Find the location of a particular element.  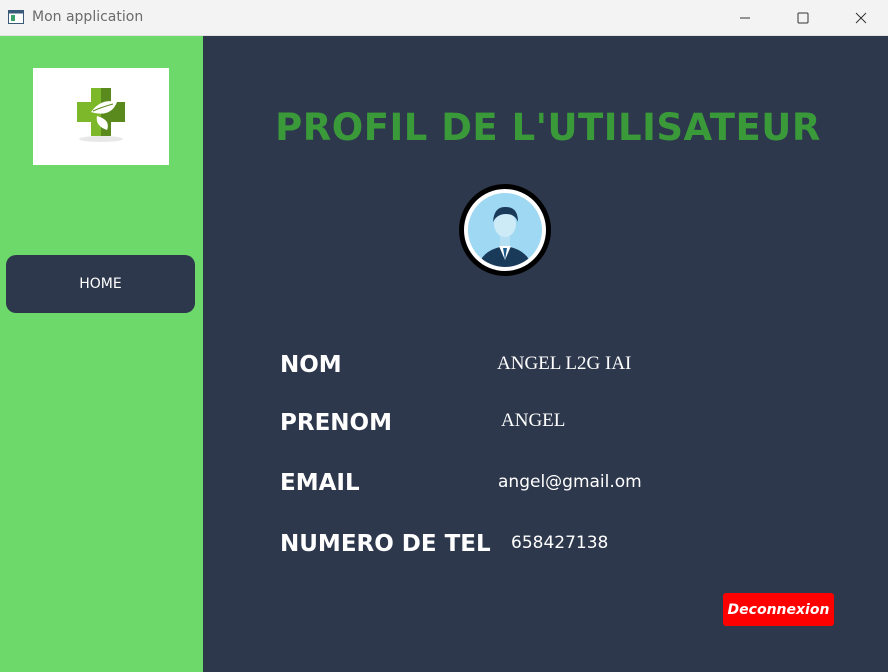

logout-button-label: Deconnexion is located at coordinates (778, 609).